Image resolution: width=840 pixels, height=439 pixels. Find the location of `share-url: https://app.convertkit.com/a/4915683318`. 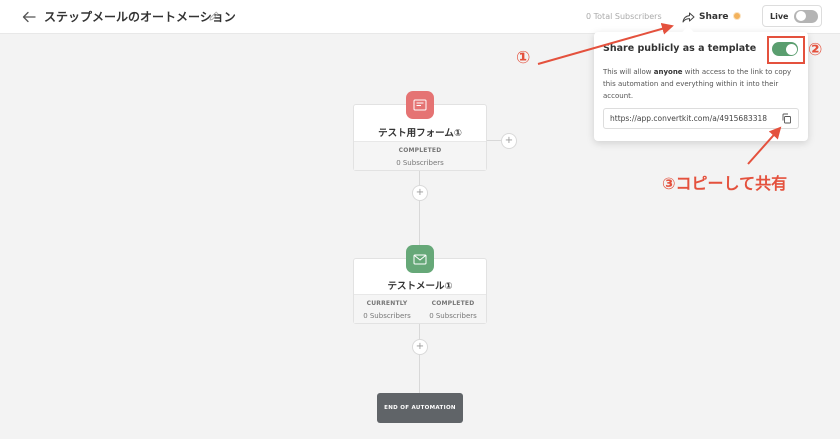

share-url: https://app.convertkit.com/a/4915683318 is located at coordinates (689, 118).